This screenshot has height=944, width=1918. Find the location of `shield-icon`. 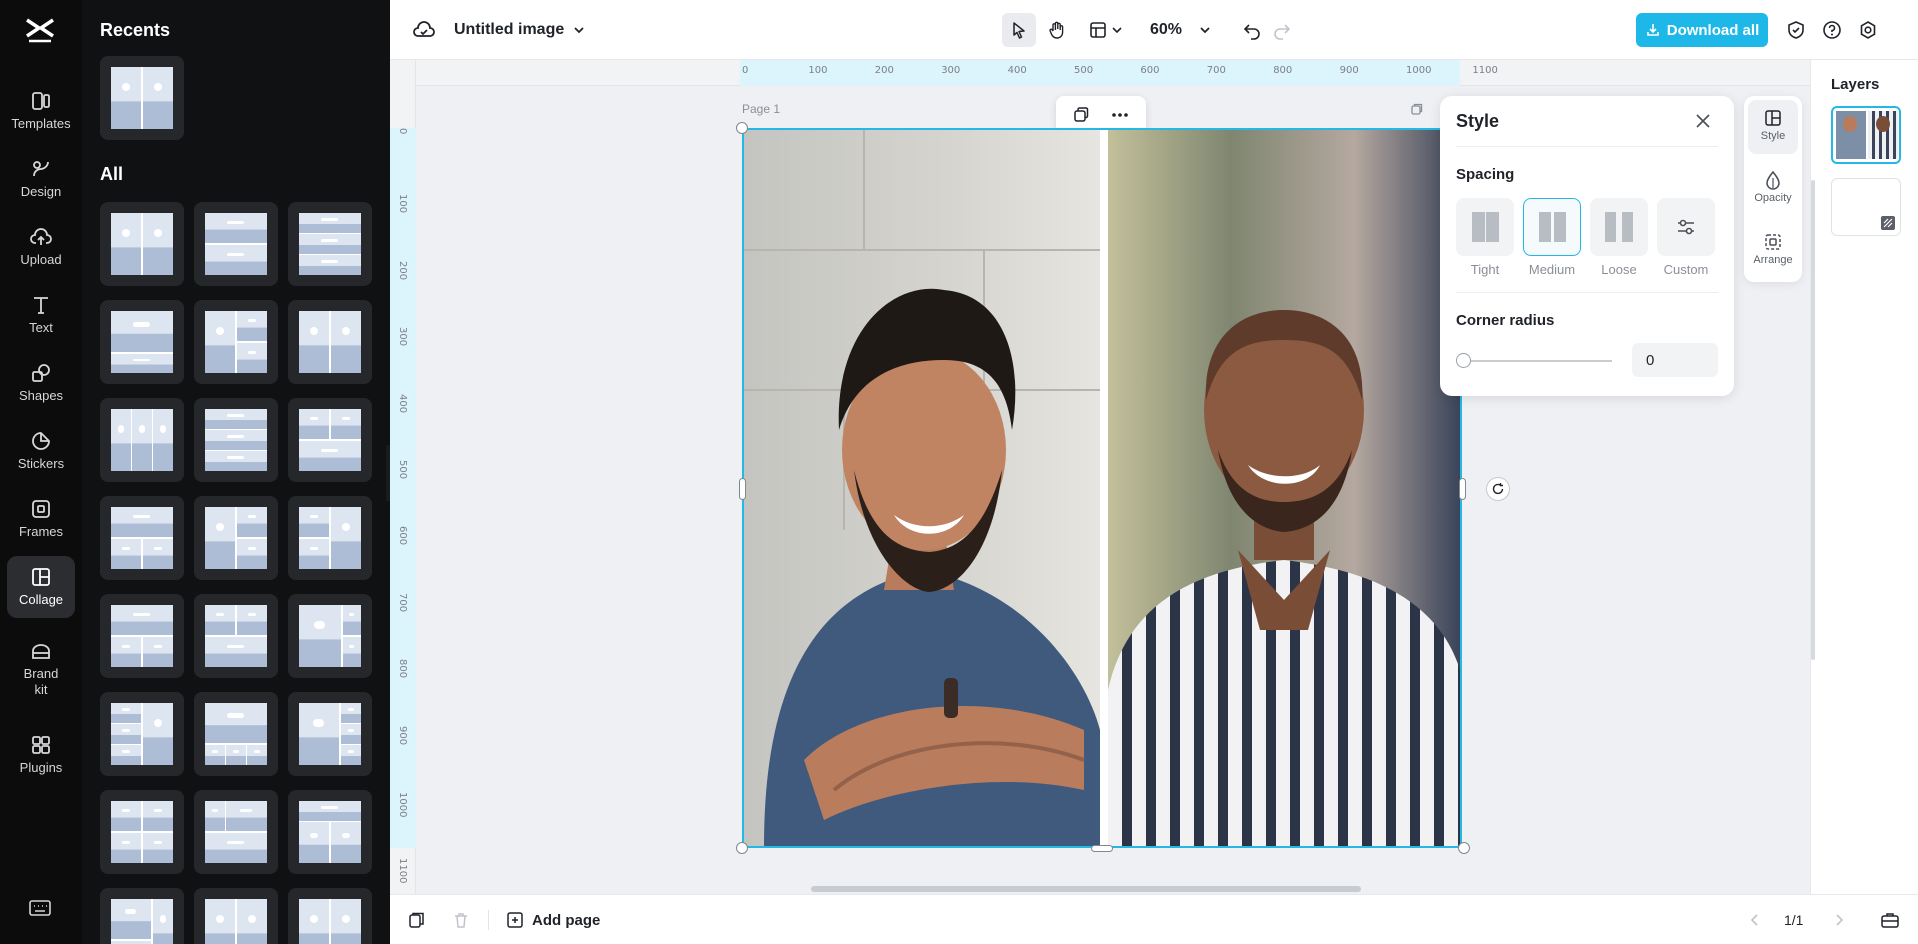

shield-icon is located at coordinates (1796, 30).